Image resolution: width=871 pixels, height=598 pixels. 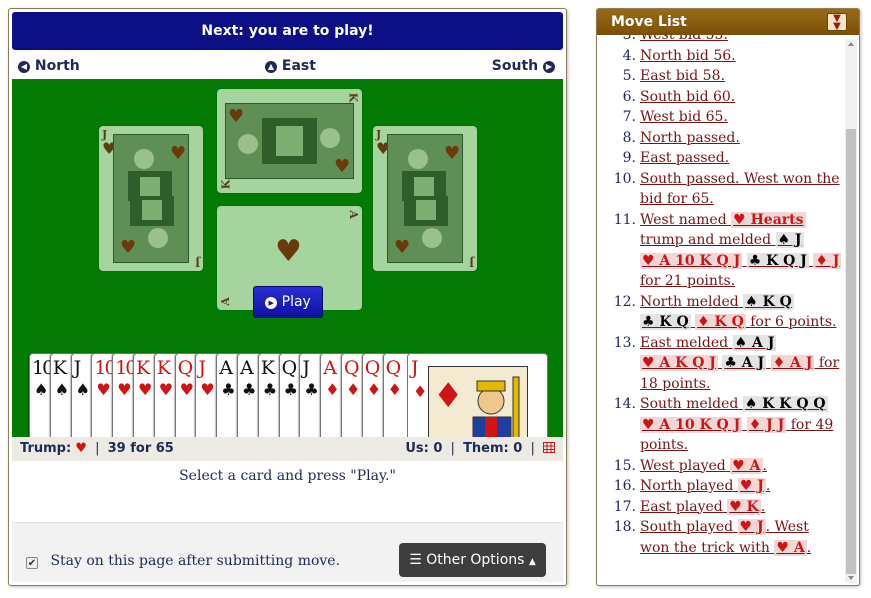 I want to click on play-button: ▶ Play, so click(x=288, y=302).